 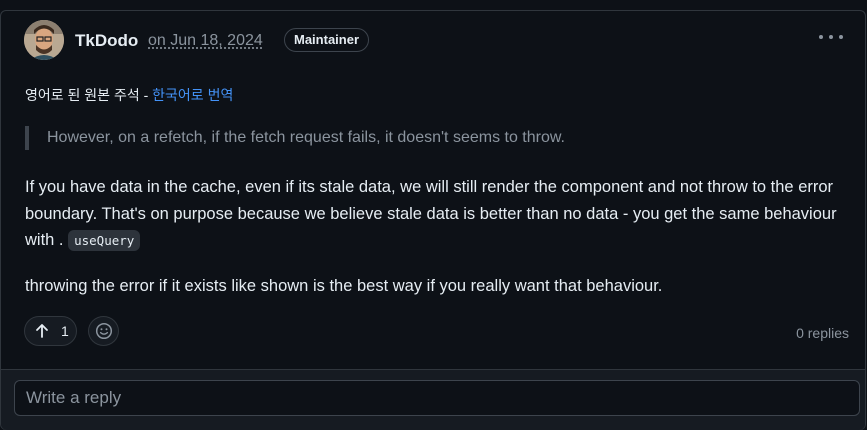 I want to click on upvote-count: 1, so click(x=65, y=331).